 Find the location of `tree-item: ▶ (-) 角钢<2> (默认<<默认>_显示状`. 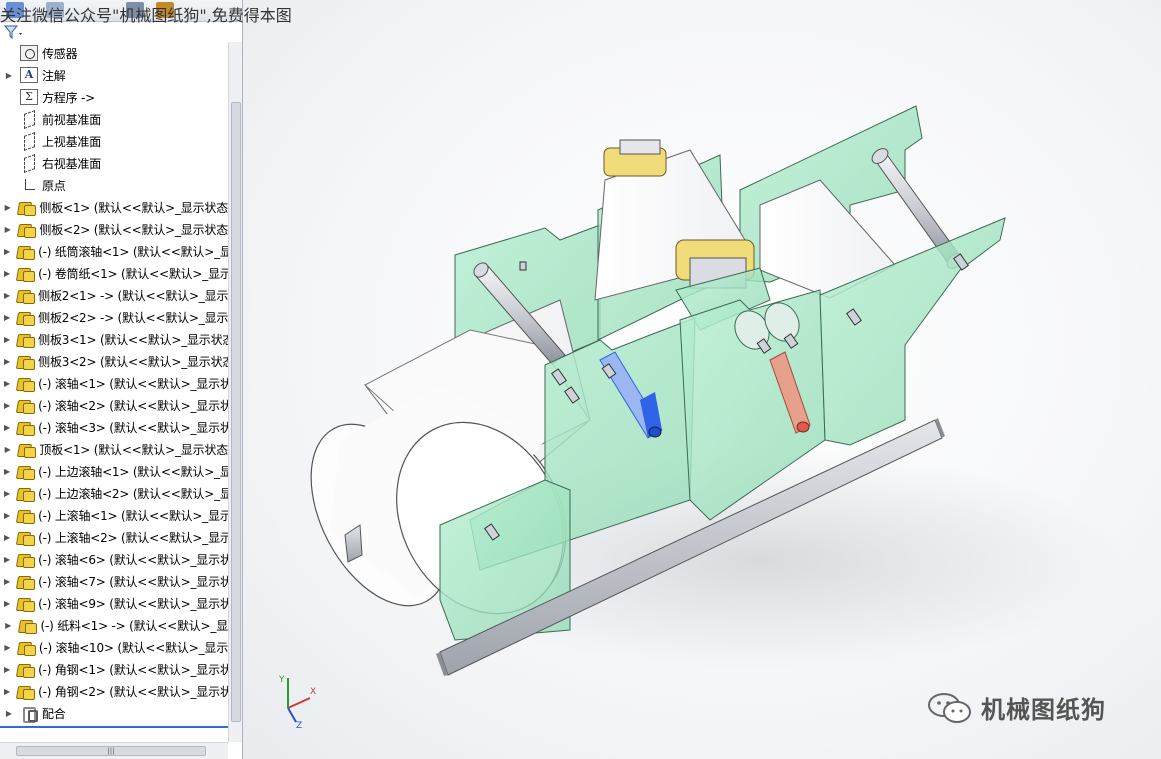

tree-item: ▶ (-) 角钢<2> (默认<<默认>_显示状 is located at coordinates (114, 691).